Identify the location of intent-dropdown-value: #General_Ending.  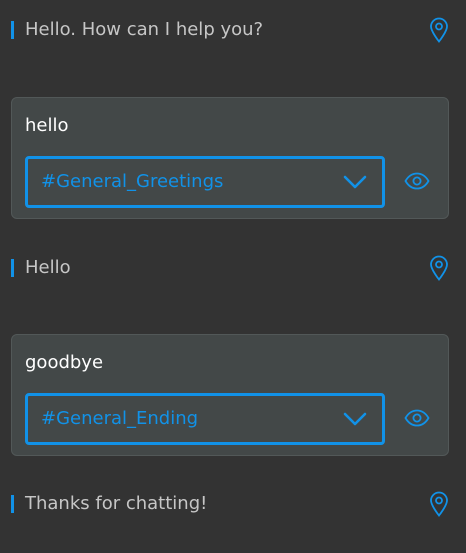
(120, 418).